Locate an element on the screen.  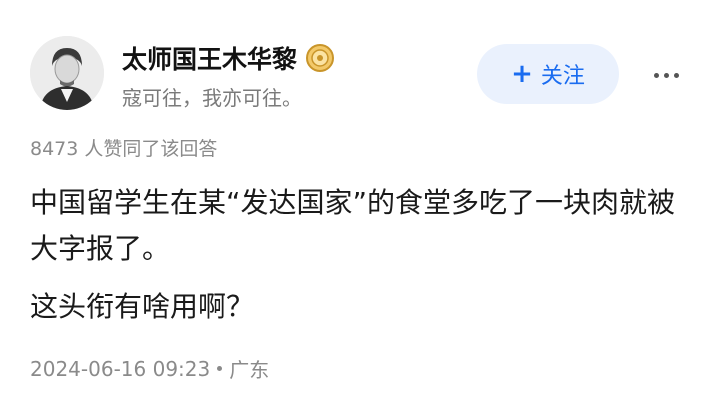
follow-button: + 关注 is located at coordinates (548, 74).